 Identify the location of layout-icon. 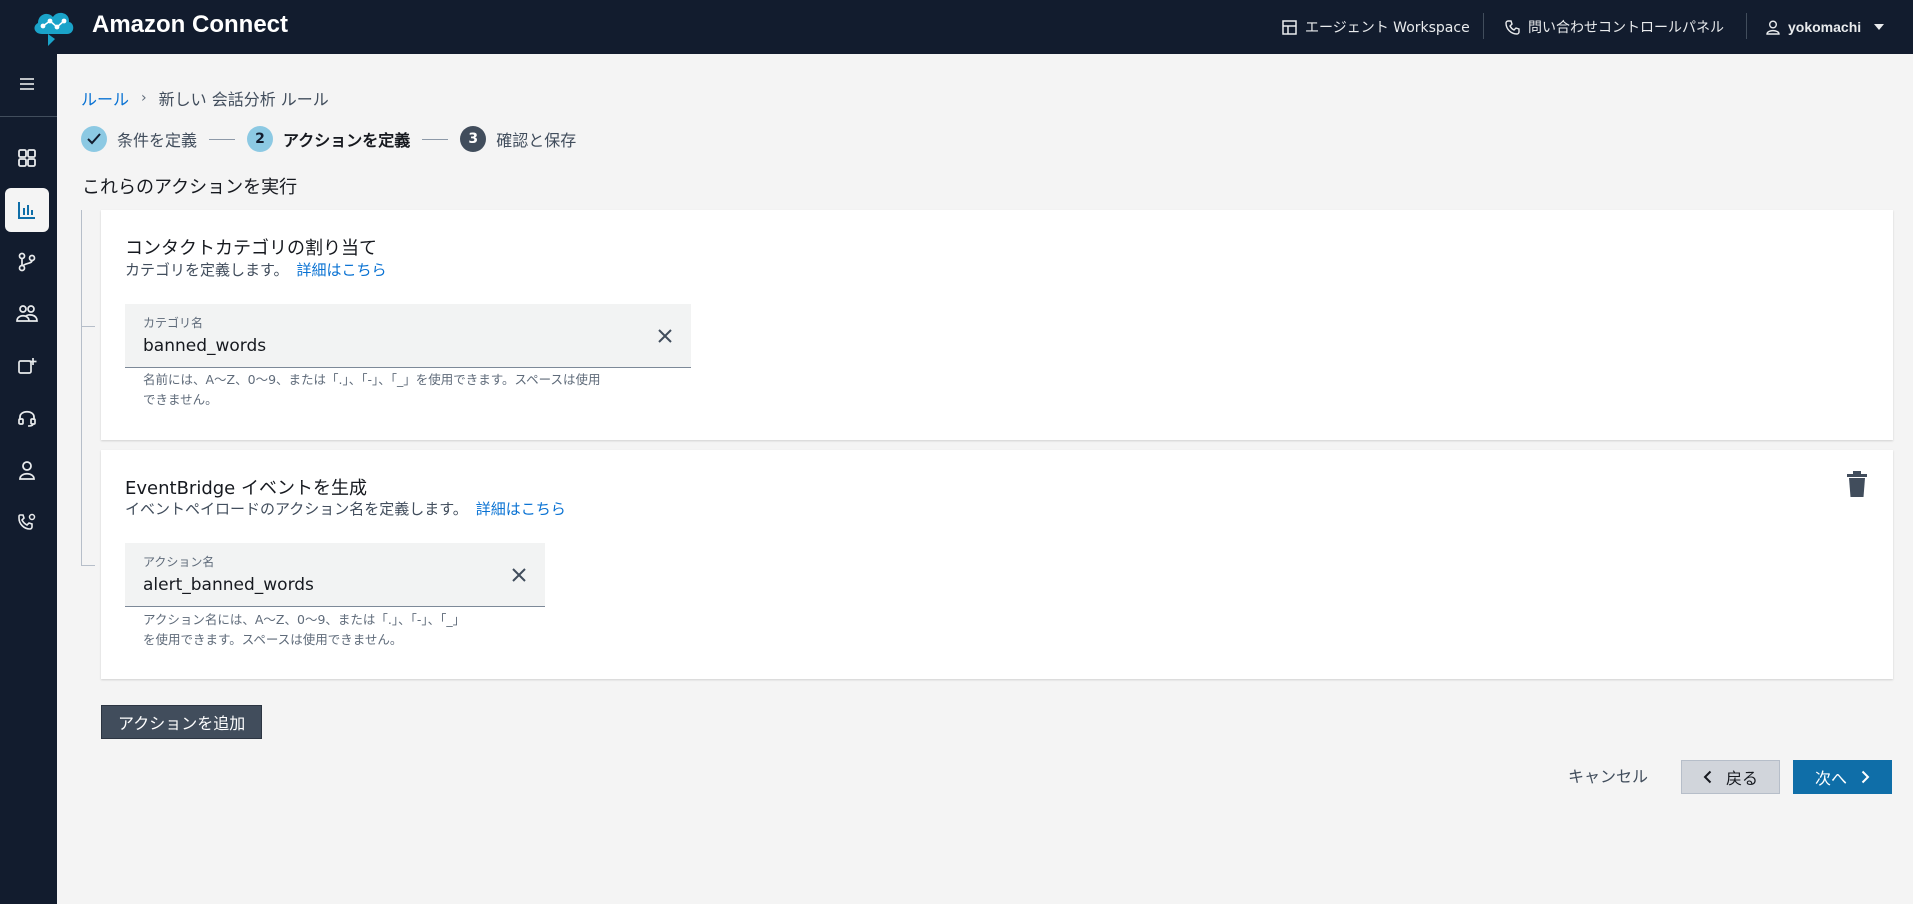
(1289, 27).